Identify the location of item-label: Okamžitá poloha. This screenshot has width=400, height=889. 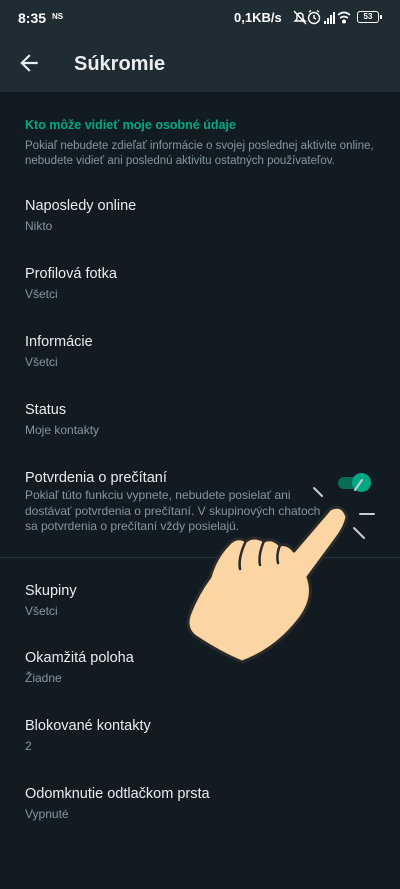
(79, 658).